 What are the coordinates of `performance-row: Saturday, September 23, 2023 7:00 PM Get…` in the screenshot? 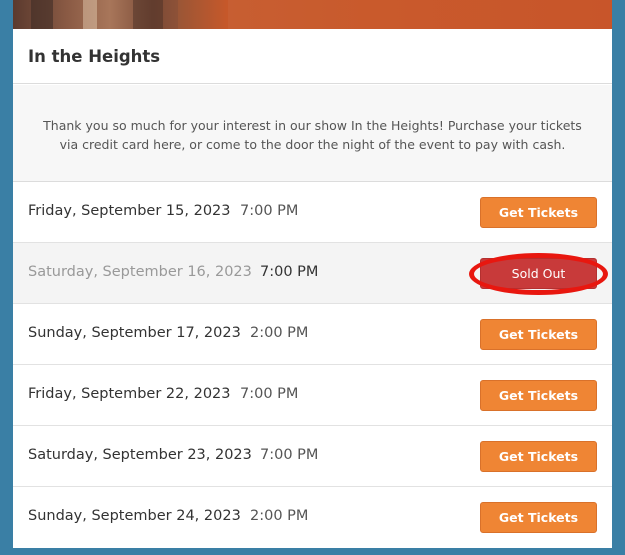 It's located at (312, 456).